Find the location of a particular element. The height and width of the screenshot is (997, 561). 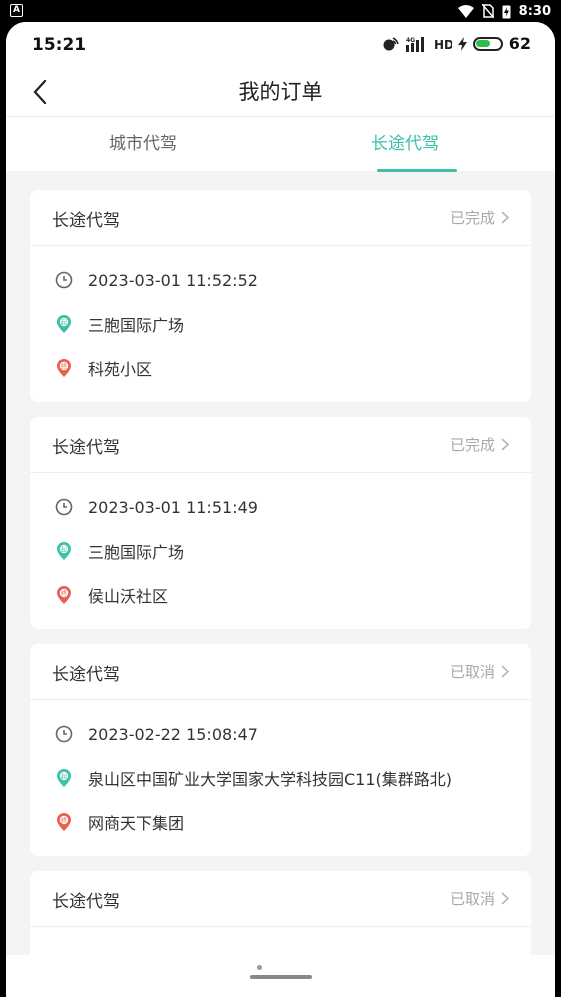

order-time: 2023-03-01 11:52:52 is located at coordinates (173, 280).